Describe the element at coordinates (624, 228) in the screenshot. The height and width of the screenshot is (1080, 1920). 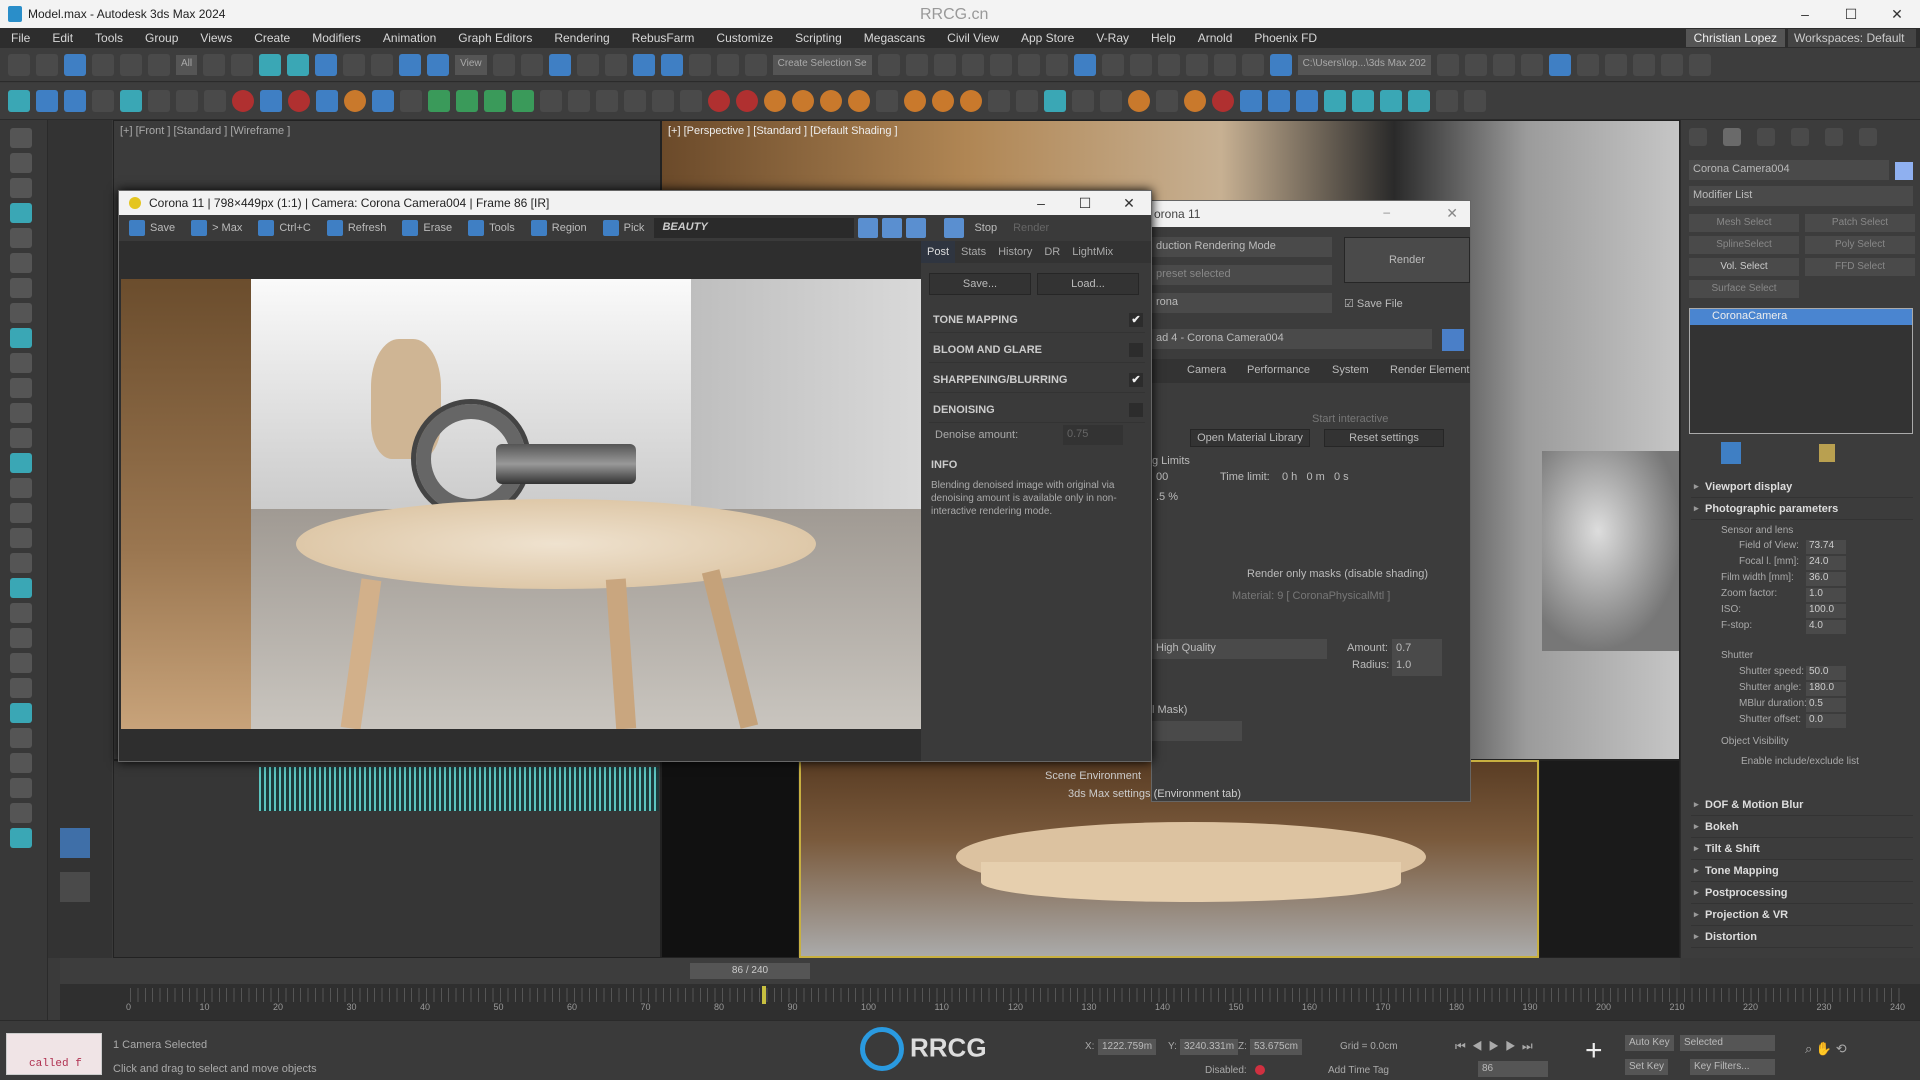
I see `vfb-pick-button: Pick` at that location.